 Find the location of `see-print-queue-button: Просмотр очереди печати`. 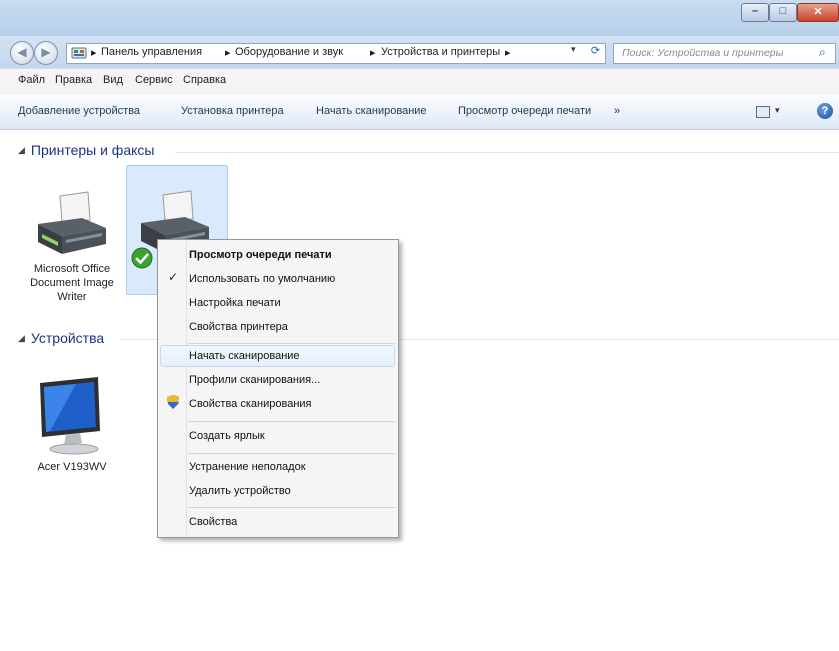

see-print-queue-button: Просмотр очереди печати is located at coordinates (524, 111).